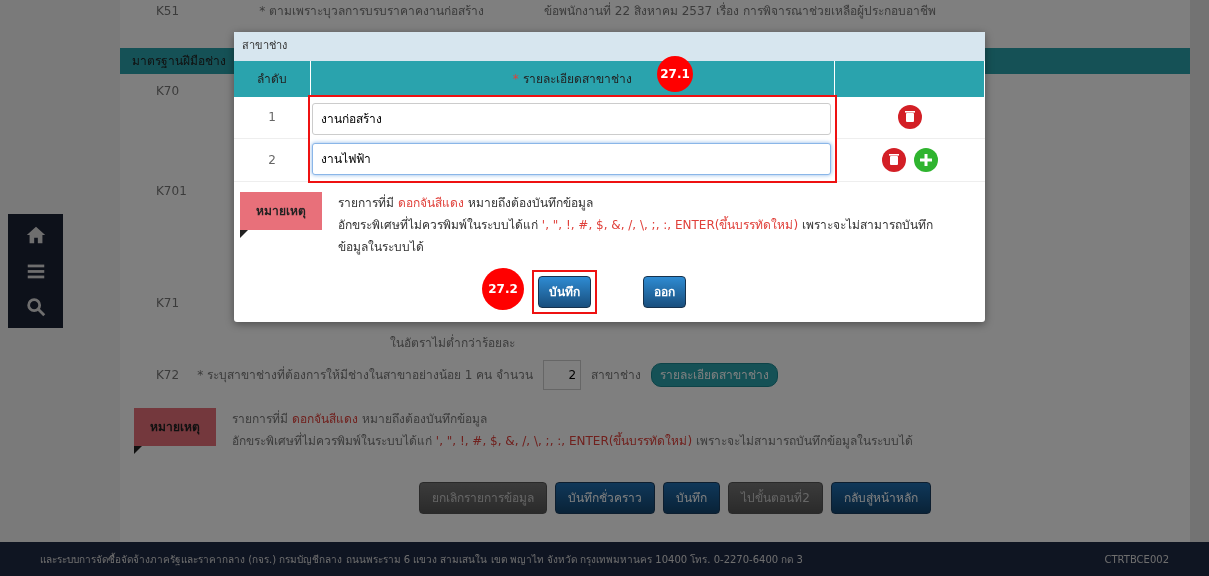 The image size is (1209, 576). I want to click on add-icon, so click(925, 159).